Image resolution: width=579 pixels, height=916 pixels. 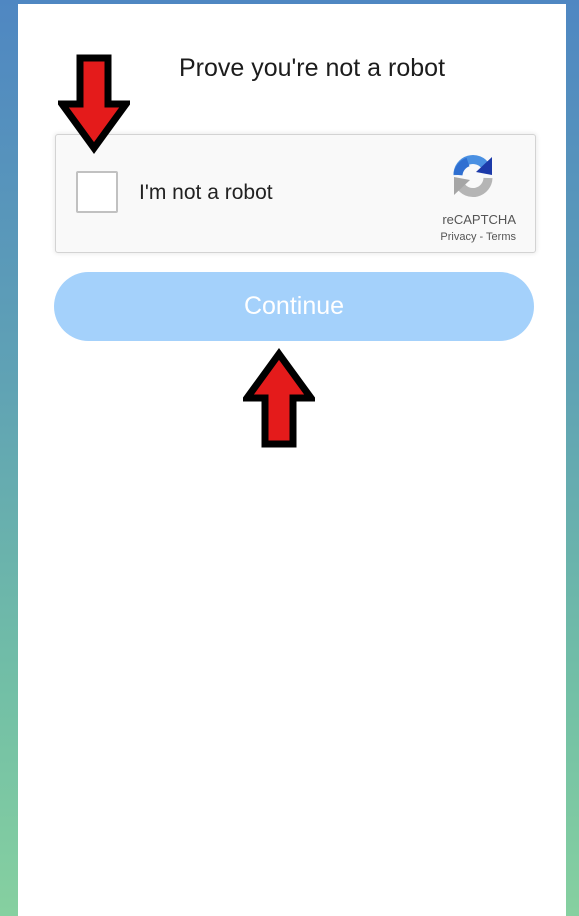 I want to click on red-down-arrow-icon, so click(x=94, y=104).